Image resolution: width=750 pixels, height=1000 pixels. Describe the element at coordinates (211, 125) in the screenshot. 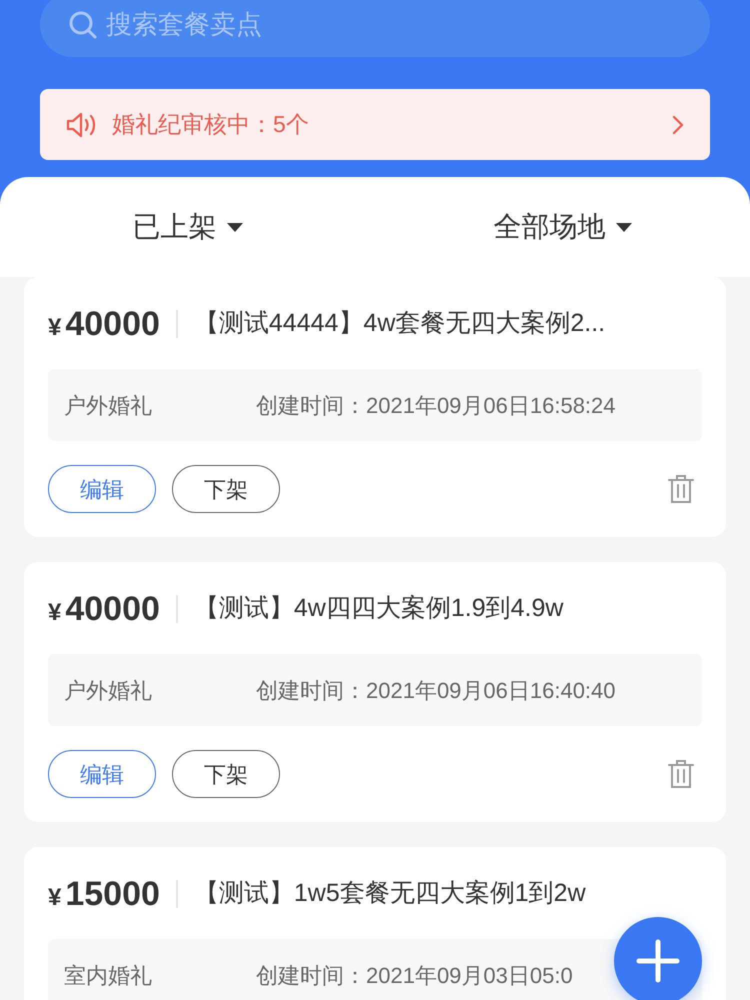

I see `notice-text: 婚礼纪审核中：5个` at that location.